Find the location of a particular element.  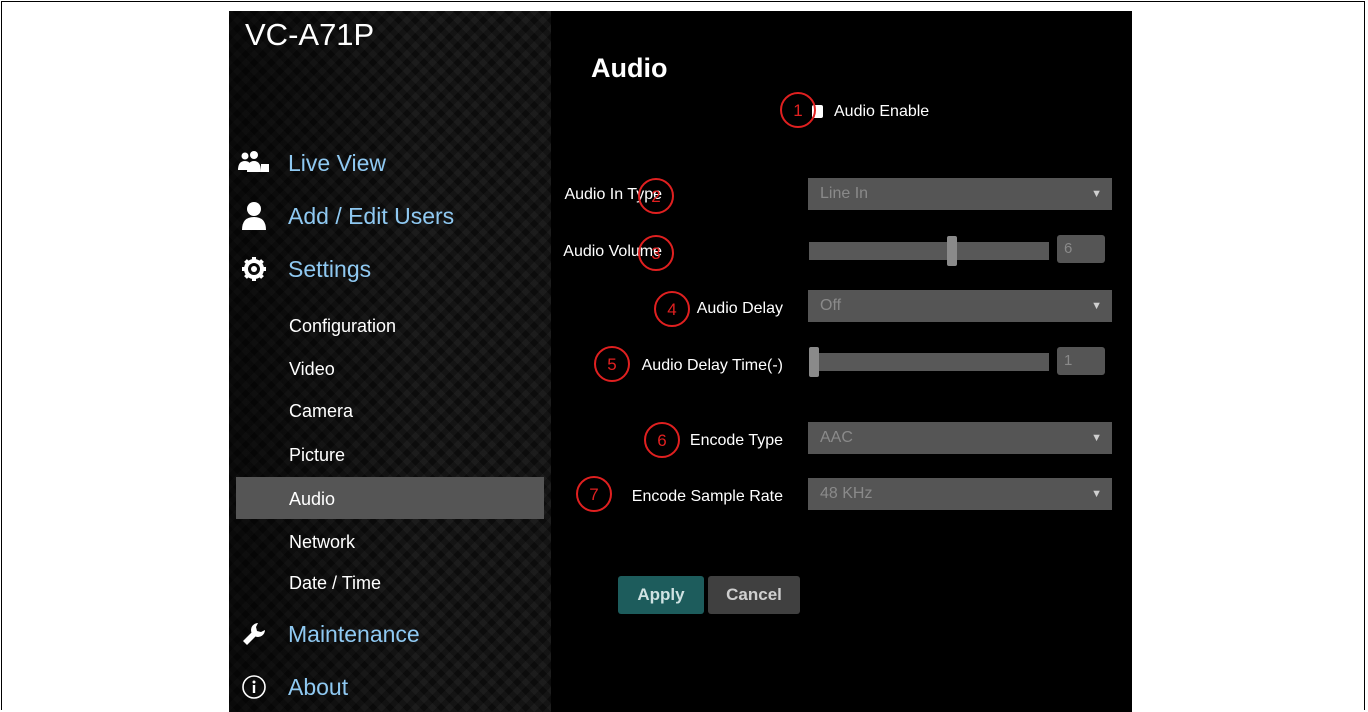

audio-in-type-value: Line In is located at coordinates (844, 193).